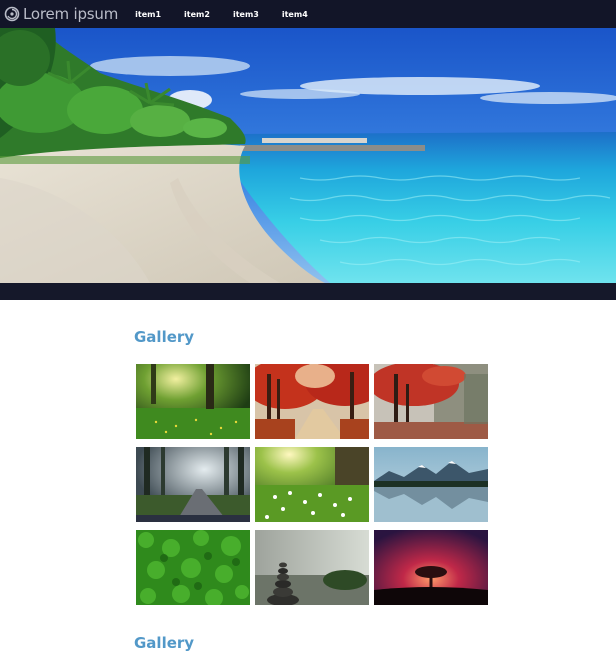  What do you see at coordinates (431, 401) in the screenshot?
I see `gallery-image-red-tree-mist` at bounding box center [431, 401].